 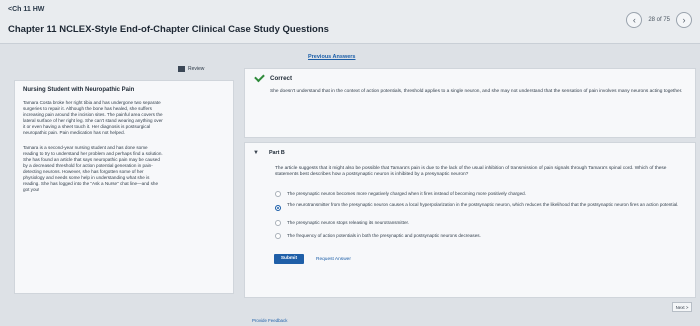 I want to click on chevron-right-icon: ›, so click(x=684, y=20).